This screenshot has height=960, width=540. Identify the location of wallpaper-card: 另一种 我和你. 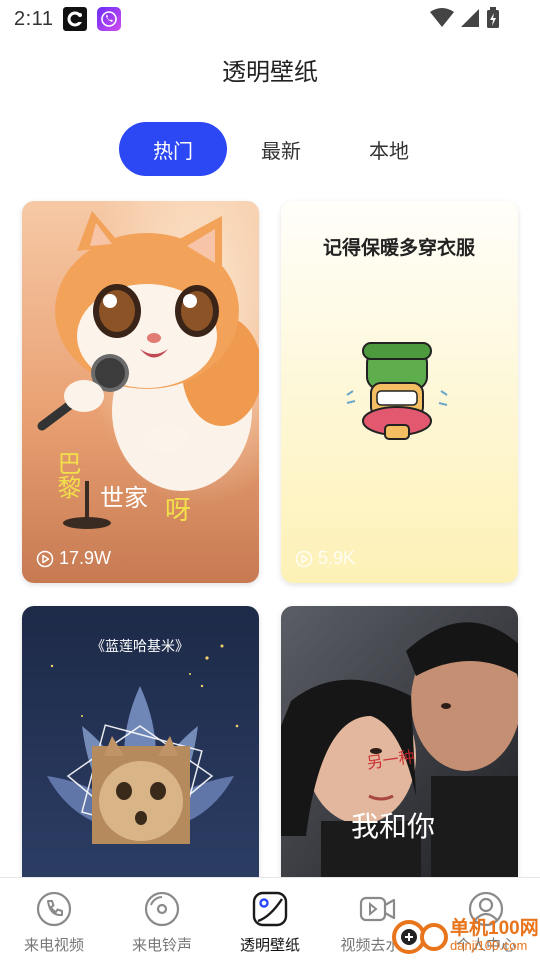
(399, 741).